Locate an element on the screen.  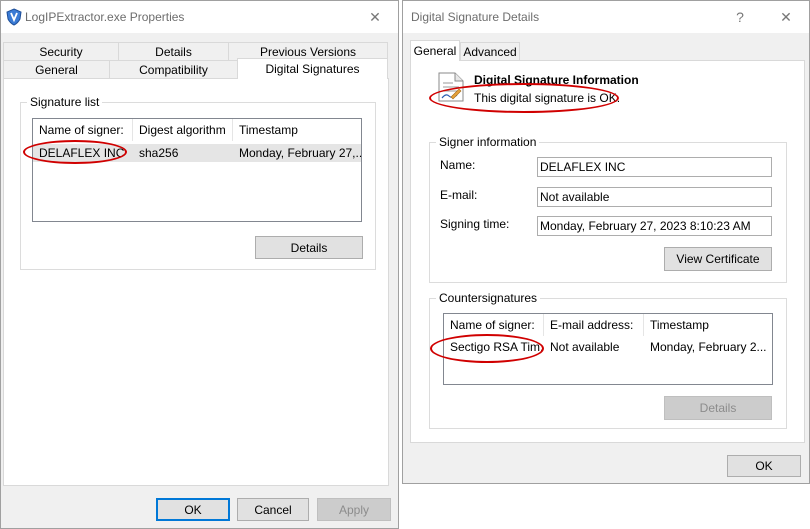
tab-compatibility: Compatibility is located at coordinates (173, 69).